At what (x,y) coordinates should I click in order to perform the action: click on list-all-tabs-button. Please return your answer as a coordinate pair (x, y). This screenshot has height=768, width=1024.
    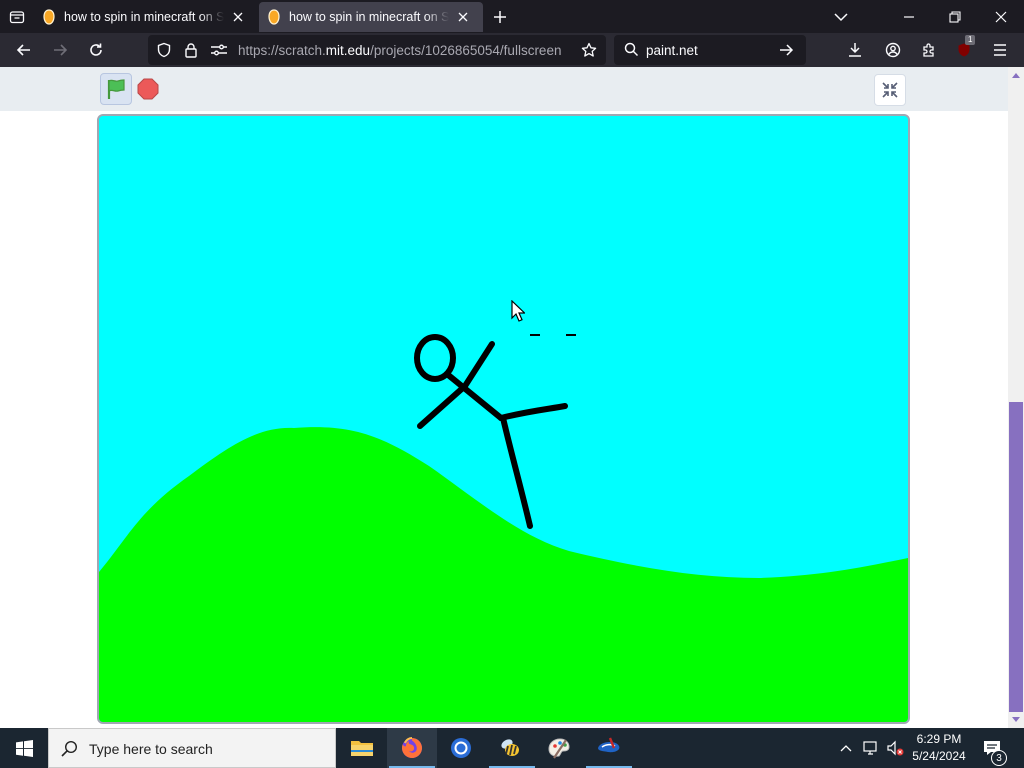
    Looking at the image, I should click on (17, 17).